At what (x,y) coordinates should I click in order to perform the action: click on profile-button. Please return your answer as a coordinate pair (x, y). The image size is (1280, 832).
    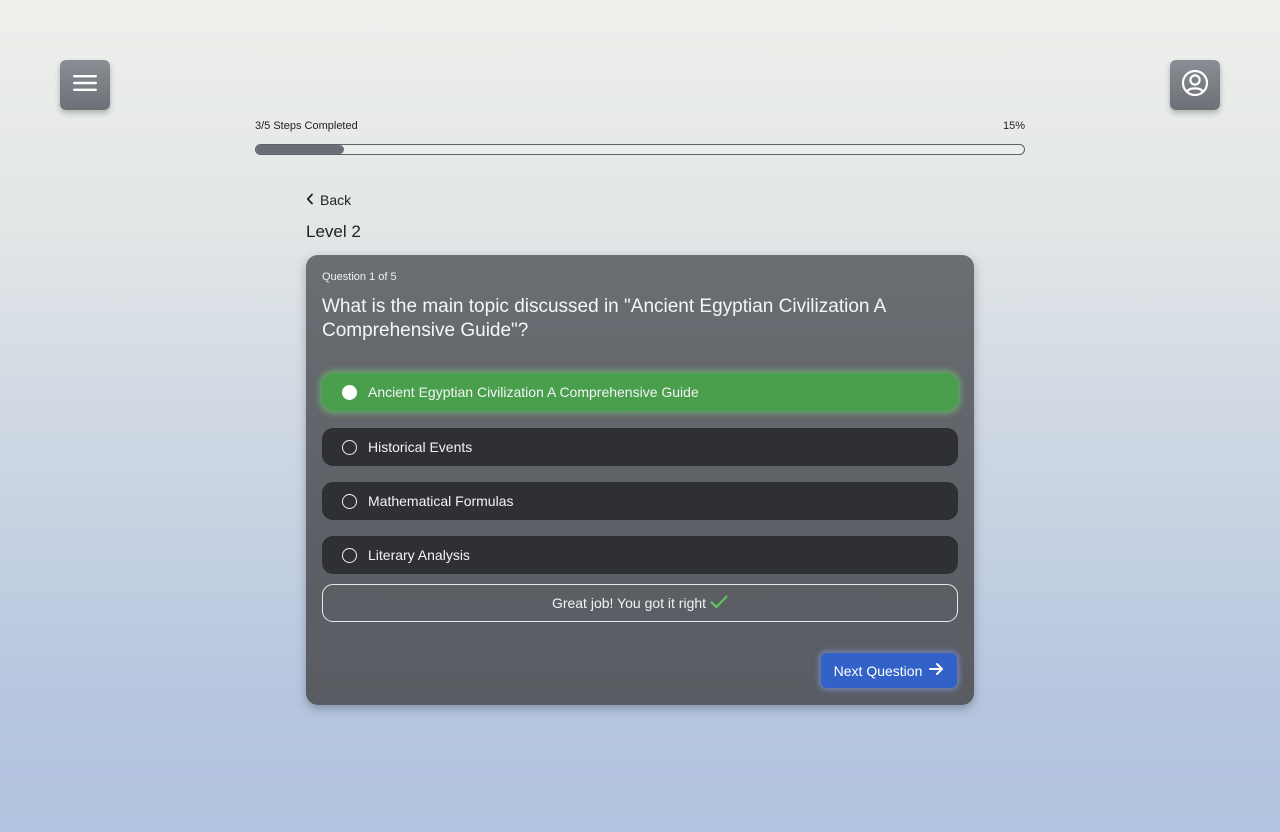
    Looking at the image, I should click on (1195, 85).